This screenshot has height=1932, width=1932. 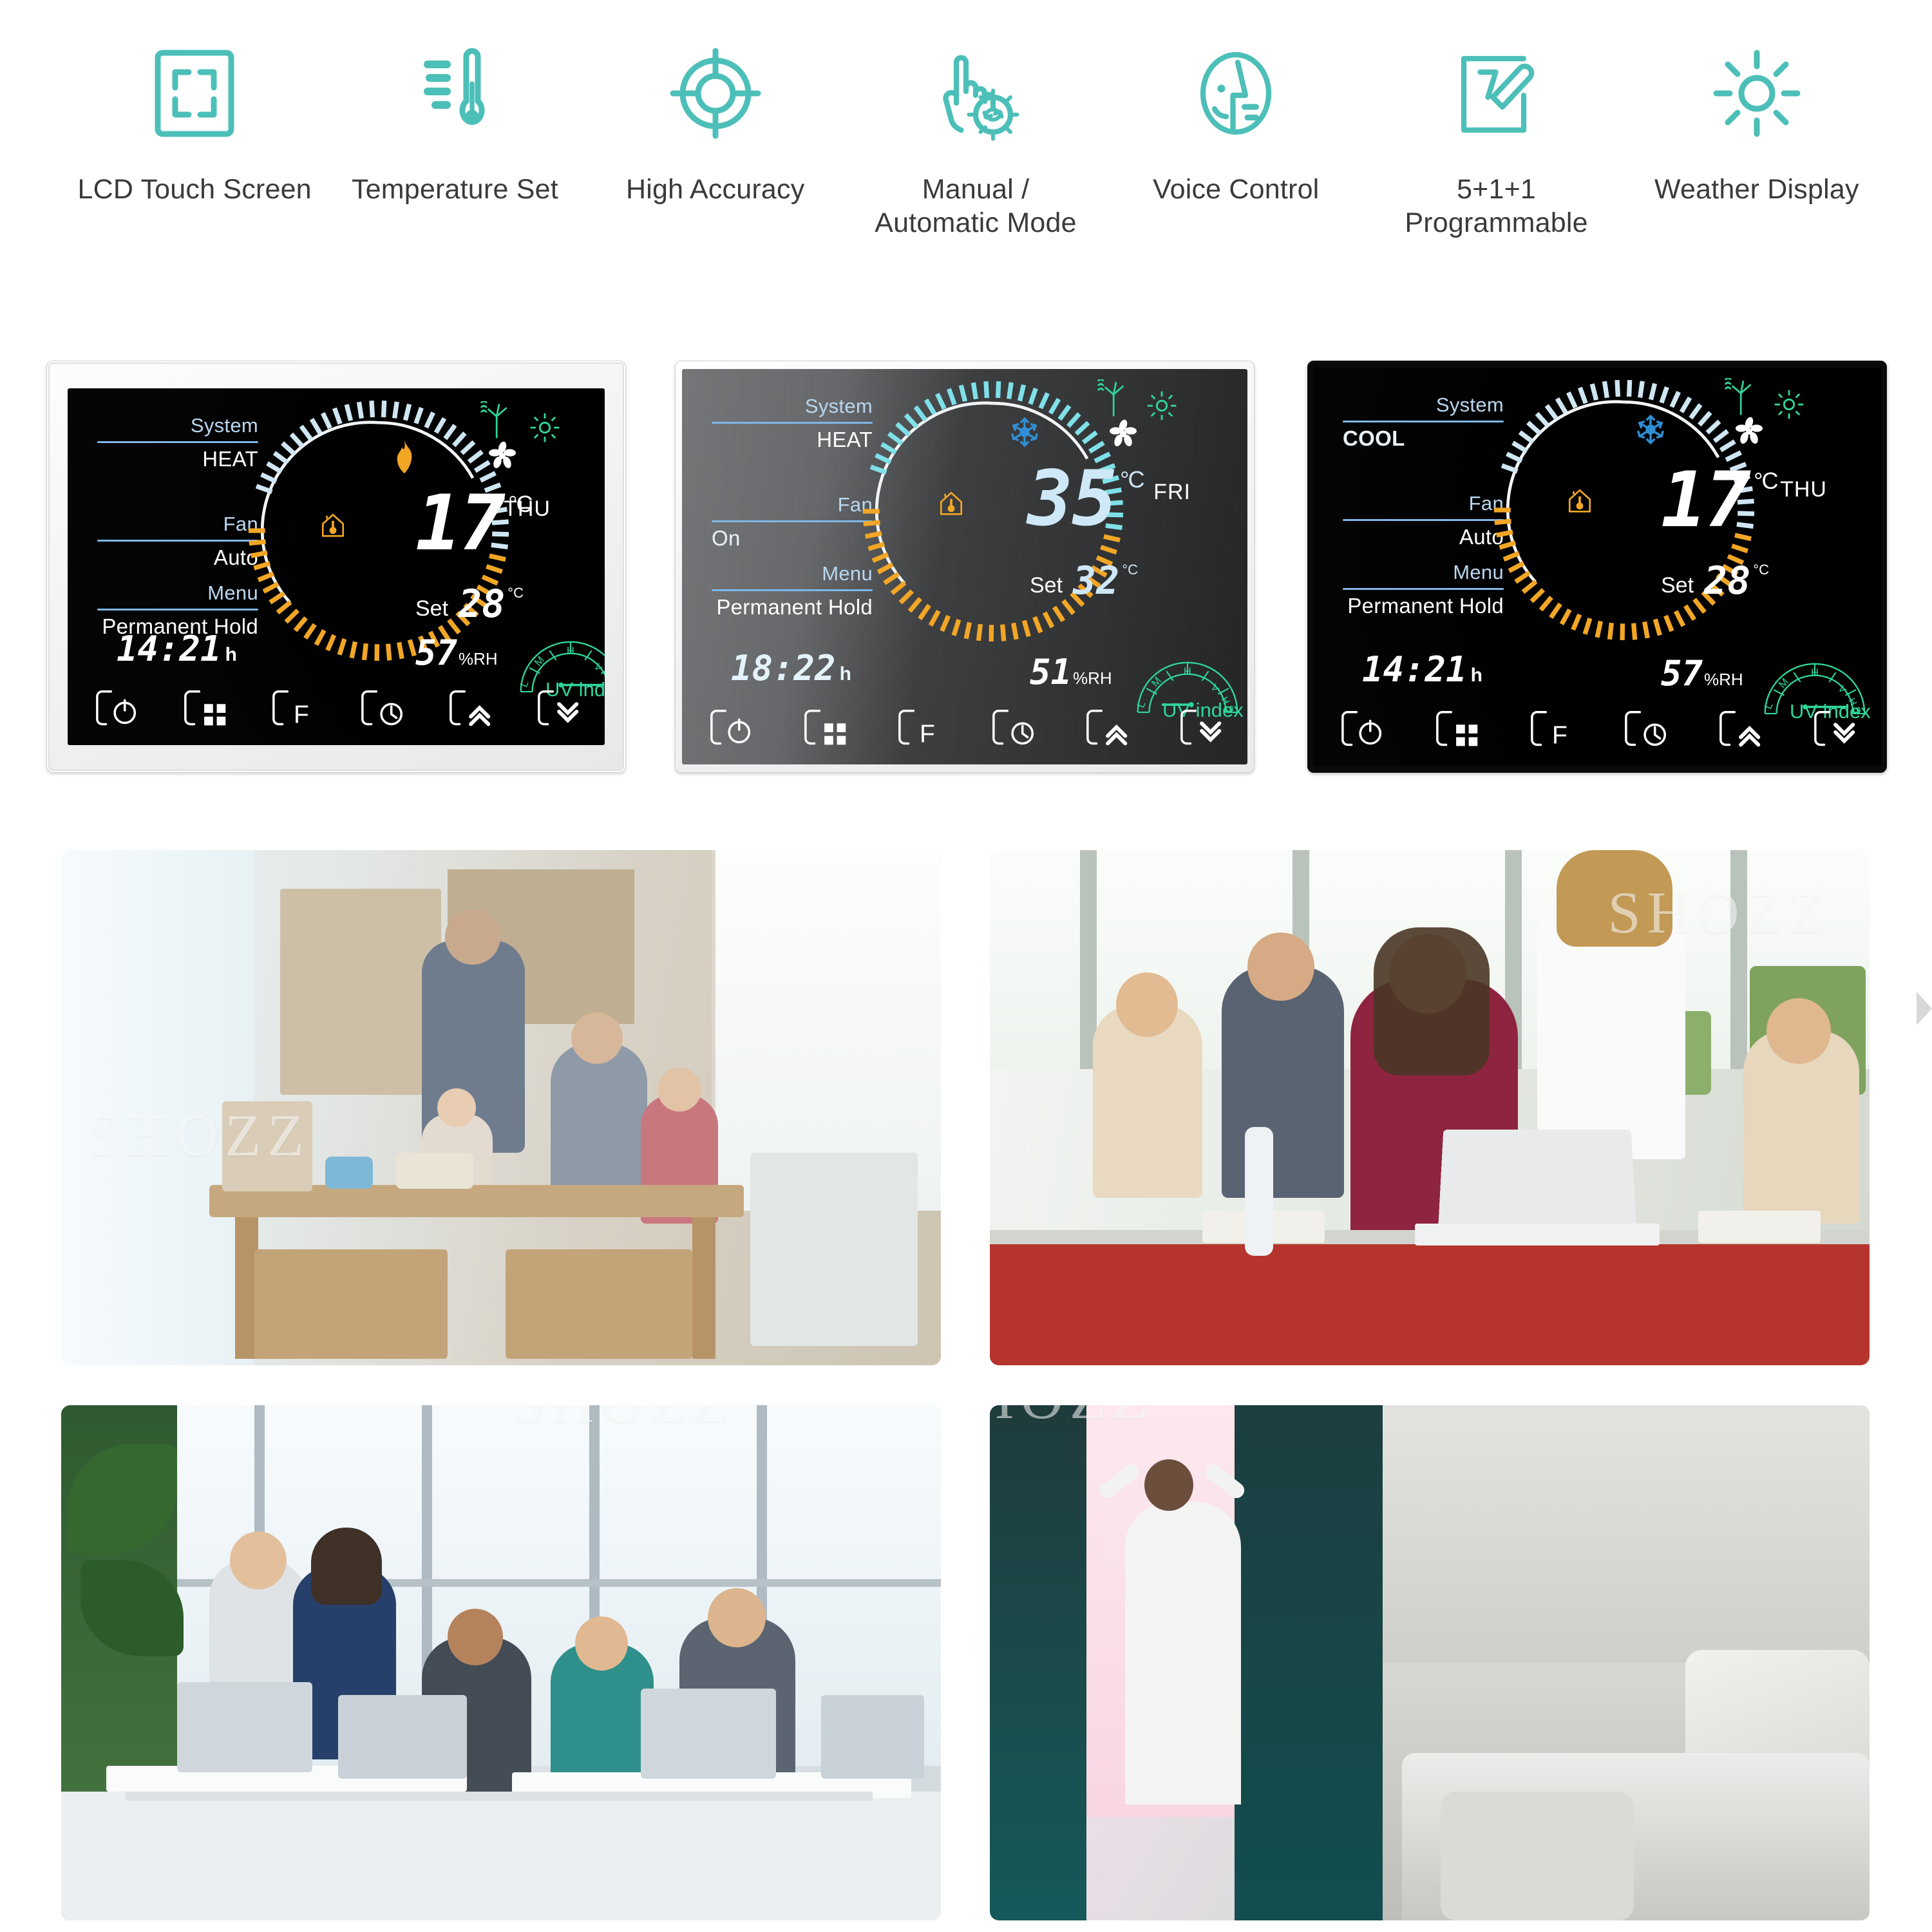 What do you see at coordinates (1374, 438) in the screenshot?
I see `system-value: COOL` at bounding box center [1374, 438].